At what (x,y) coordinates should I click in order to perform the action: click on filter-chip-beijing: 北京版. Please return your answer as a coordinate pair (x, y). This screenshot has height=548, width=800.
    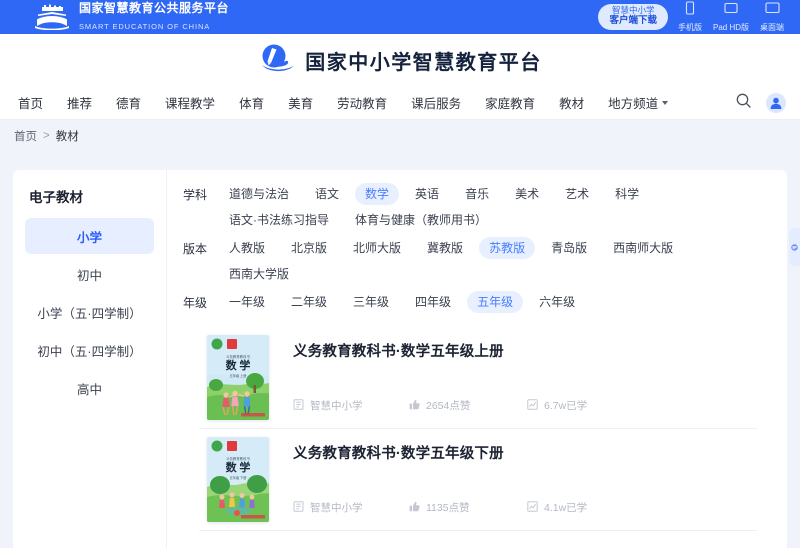
    Looking at the image, I should click on (309, 248).